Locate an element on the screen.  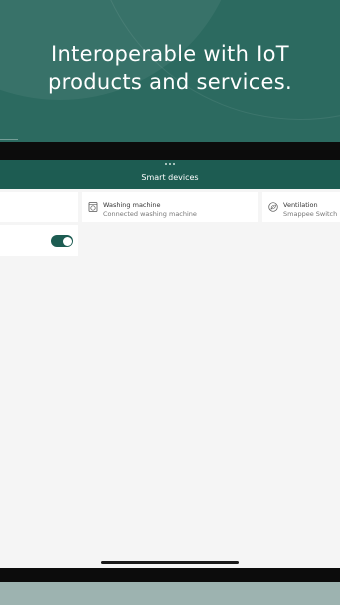
background-strip is located at coordinates (170, 593).